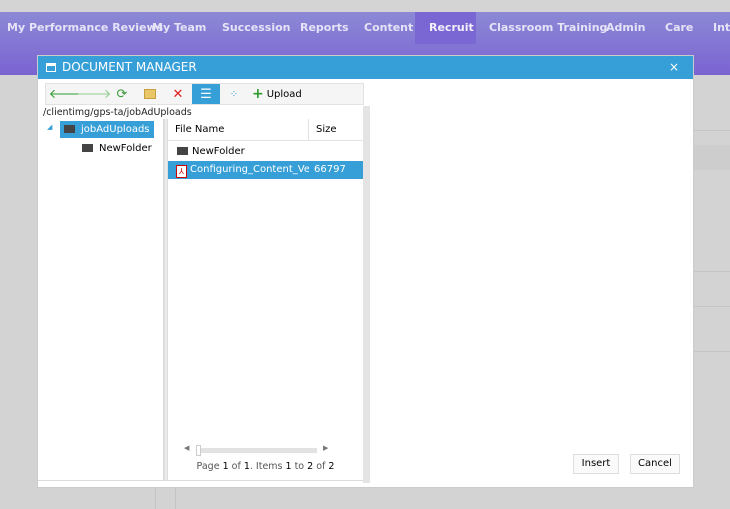 Image resolution: width=730 pixels, height=509 pixels. Describe the element at coordinates (596, 464) in the screenshot. I see `insert-button: Insert` at that location.